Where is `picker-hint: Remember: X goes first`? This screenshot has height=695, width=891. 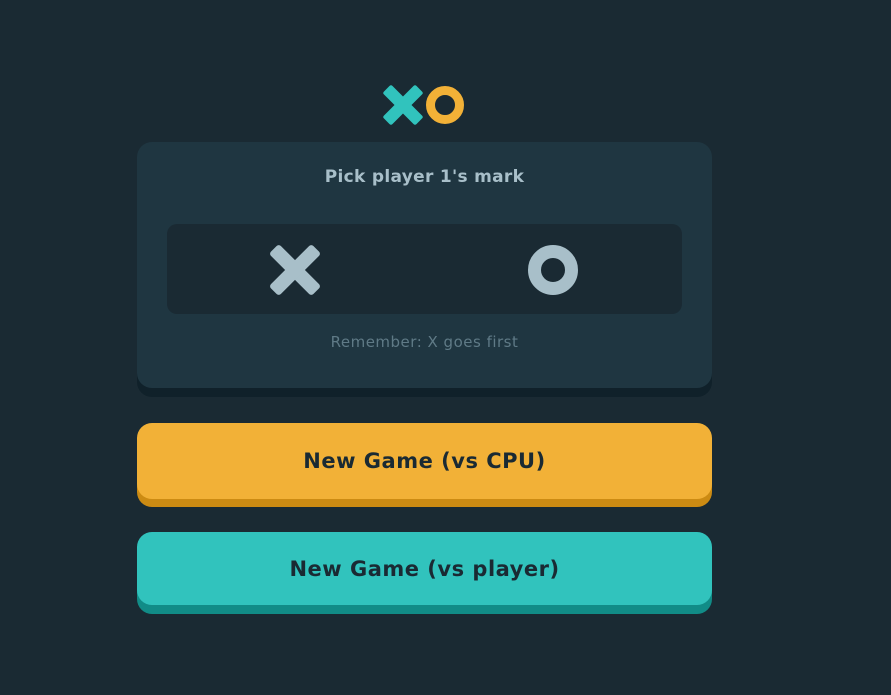 picker-hint: Remember: X goes first is located at coordinates (424, 342).